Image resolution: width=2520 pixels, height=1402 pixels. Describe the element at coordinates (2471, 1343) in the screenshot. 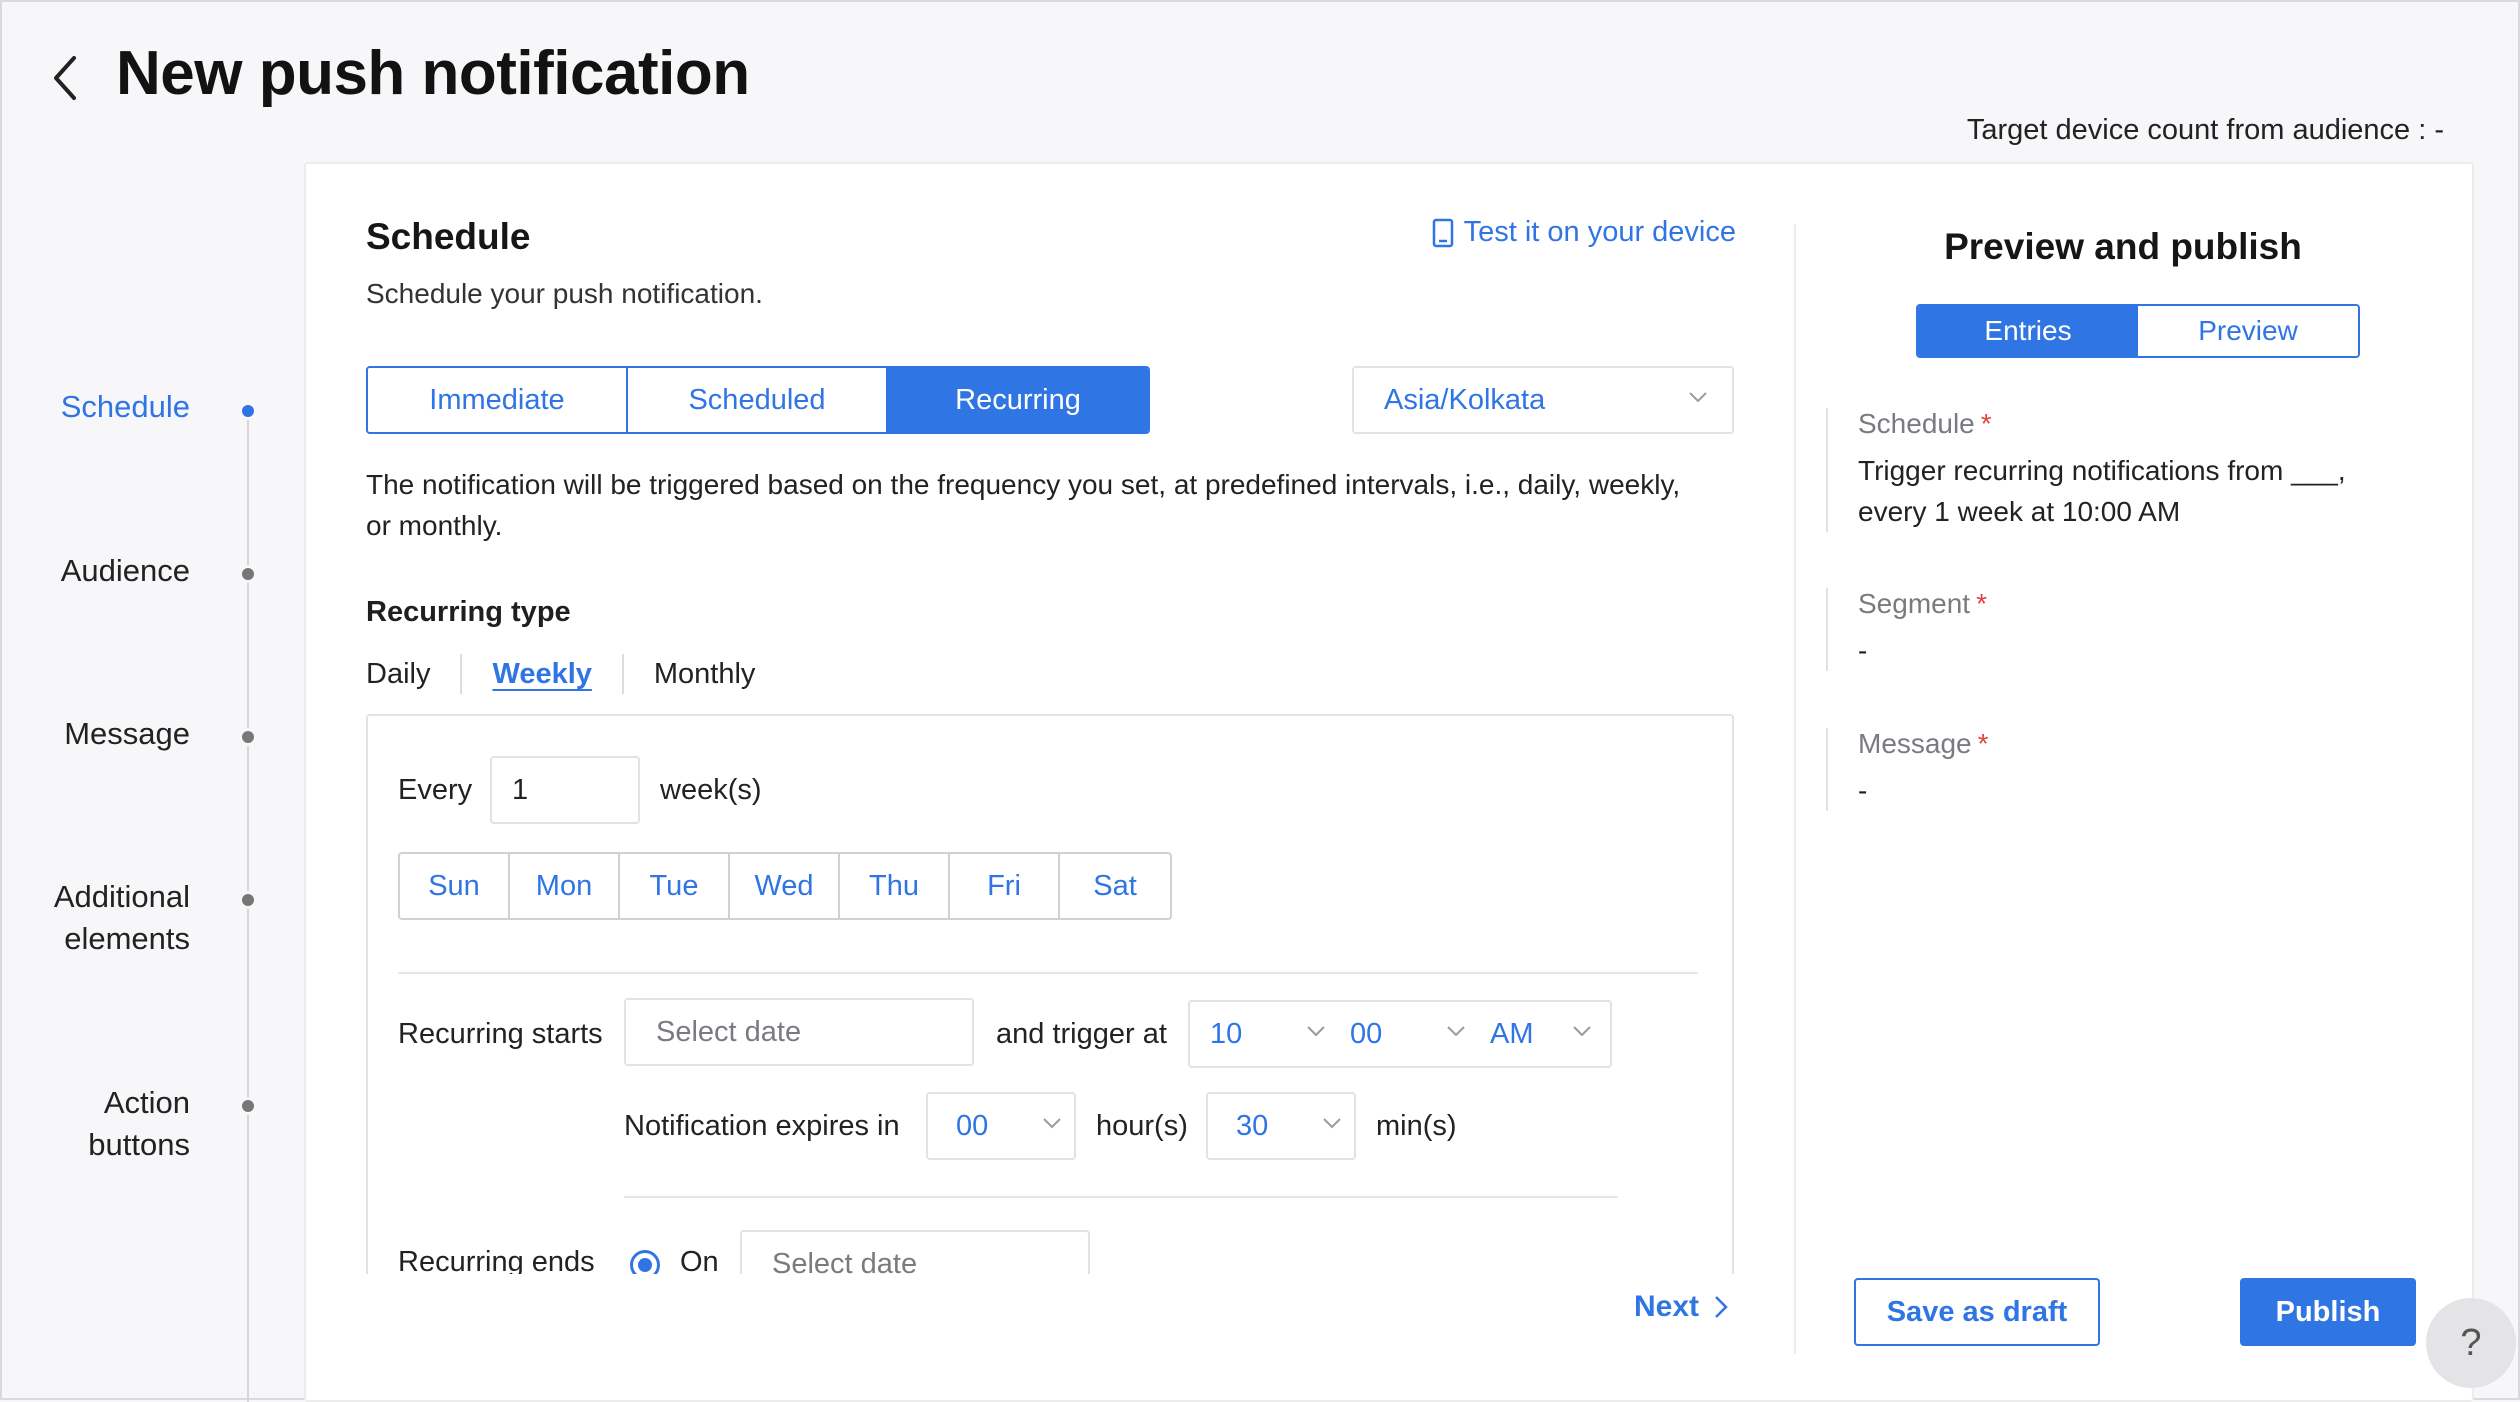

I see `help-button: ?` at that location.